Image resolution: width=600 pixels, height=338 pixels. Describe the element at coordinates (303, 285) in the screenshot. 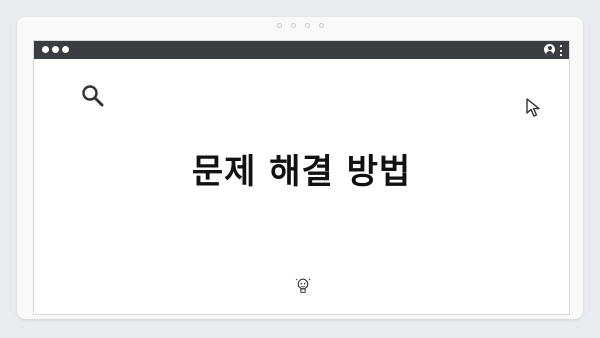

I see `lightbulb-icon` at that location.